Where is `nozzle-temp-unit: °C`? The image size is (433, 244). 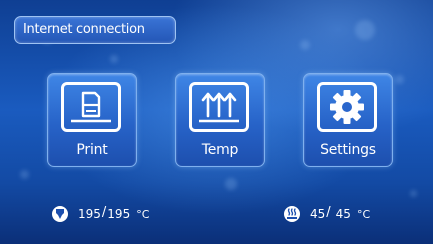
nozzle-temp-unit: °C is located at coordinates (143, 214).